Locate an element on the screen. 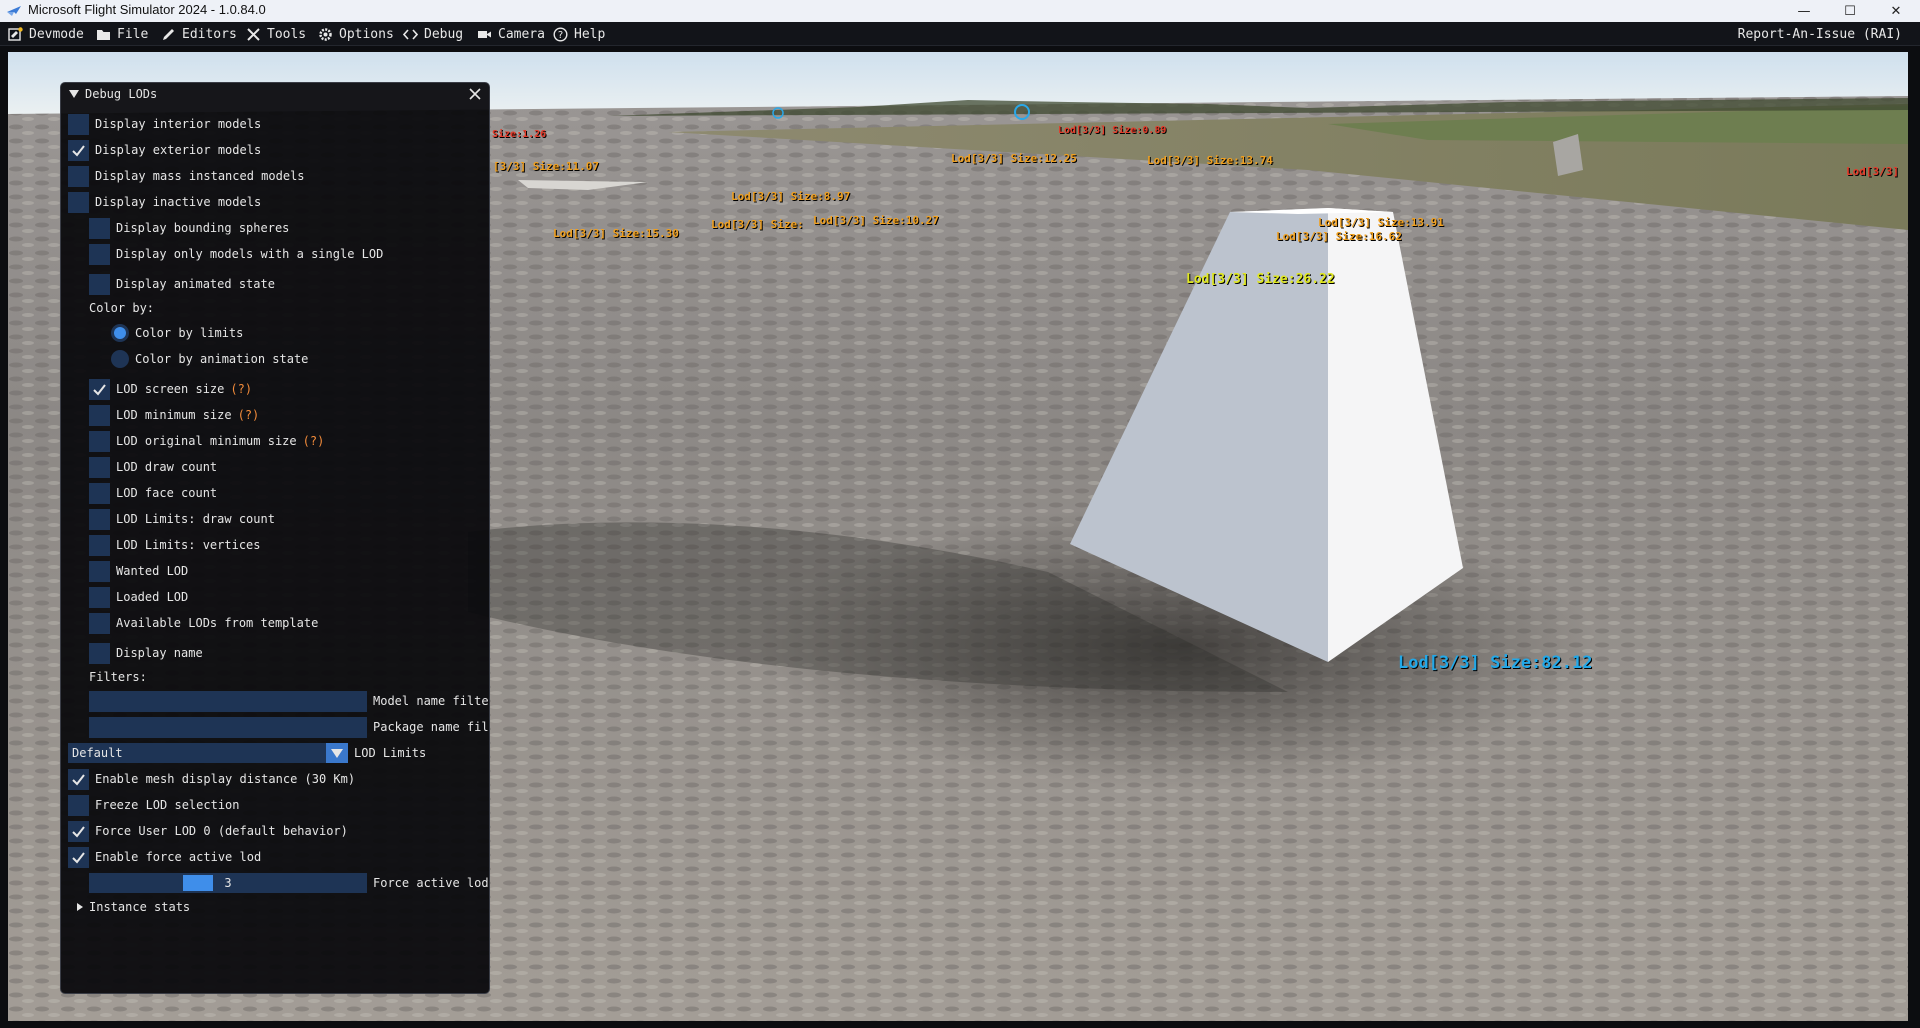  checkbox-wanted-lod: Wanted LOD is located at coordinates (138, 571).